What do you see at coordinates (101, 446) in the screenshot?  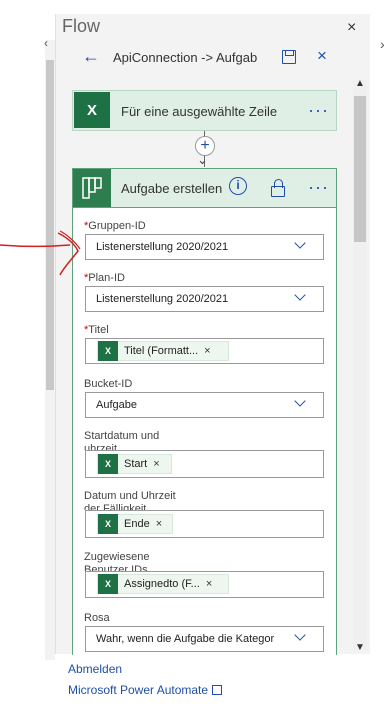 I see `field-label-startdatum-line2: uhrzeit` at bounding box center [101, 446].